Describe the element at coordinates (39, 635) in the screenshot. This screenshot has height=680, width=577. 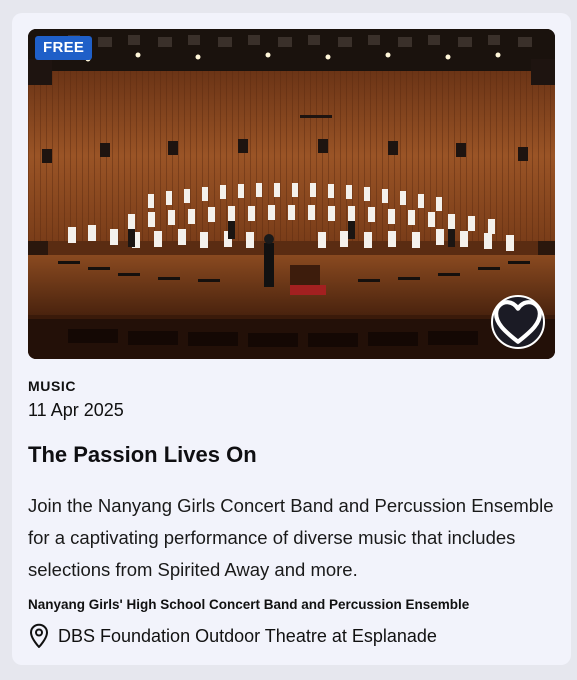
I see `location-pin-icon` at that location.